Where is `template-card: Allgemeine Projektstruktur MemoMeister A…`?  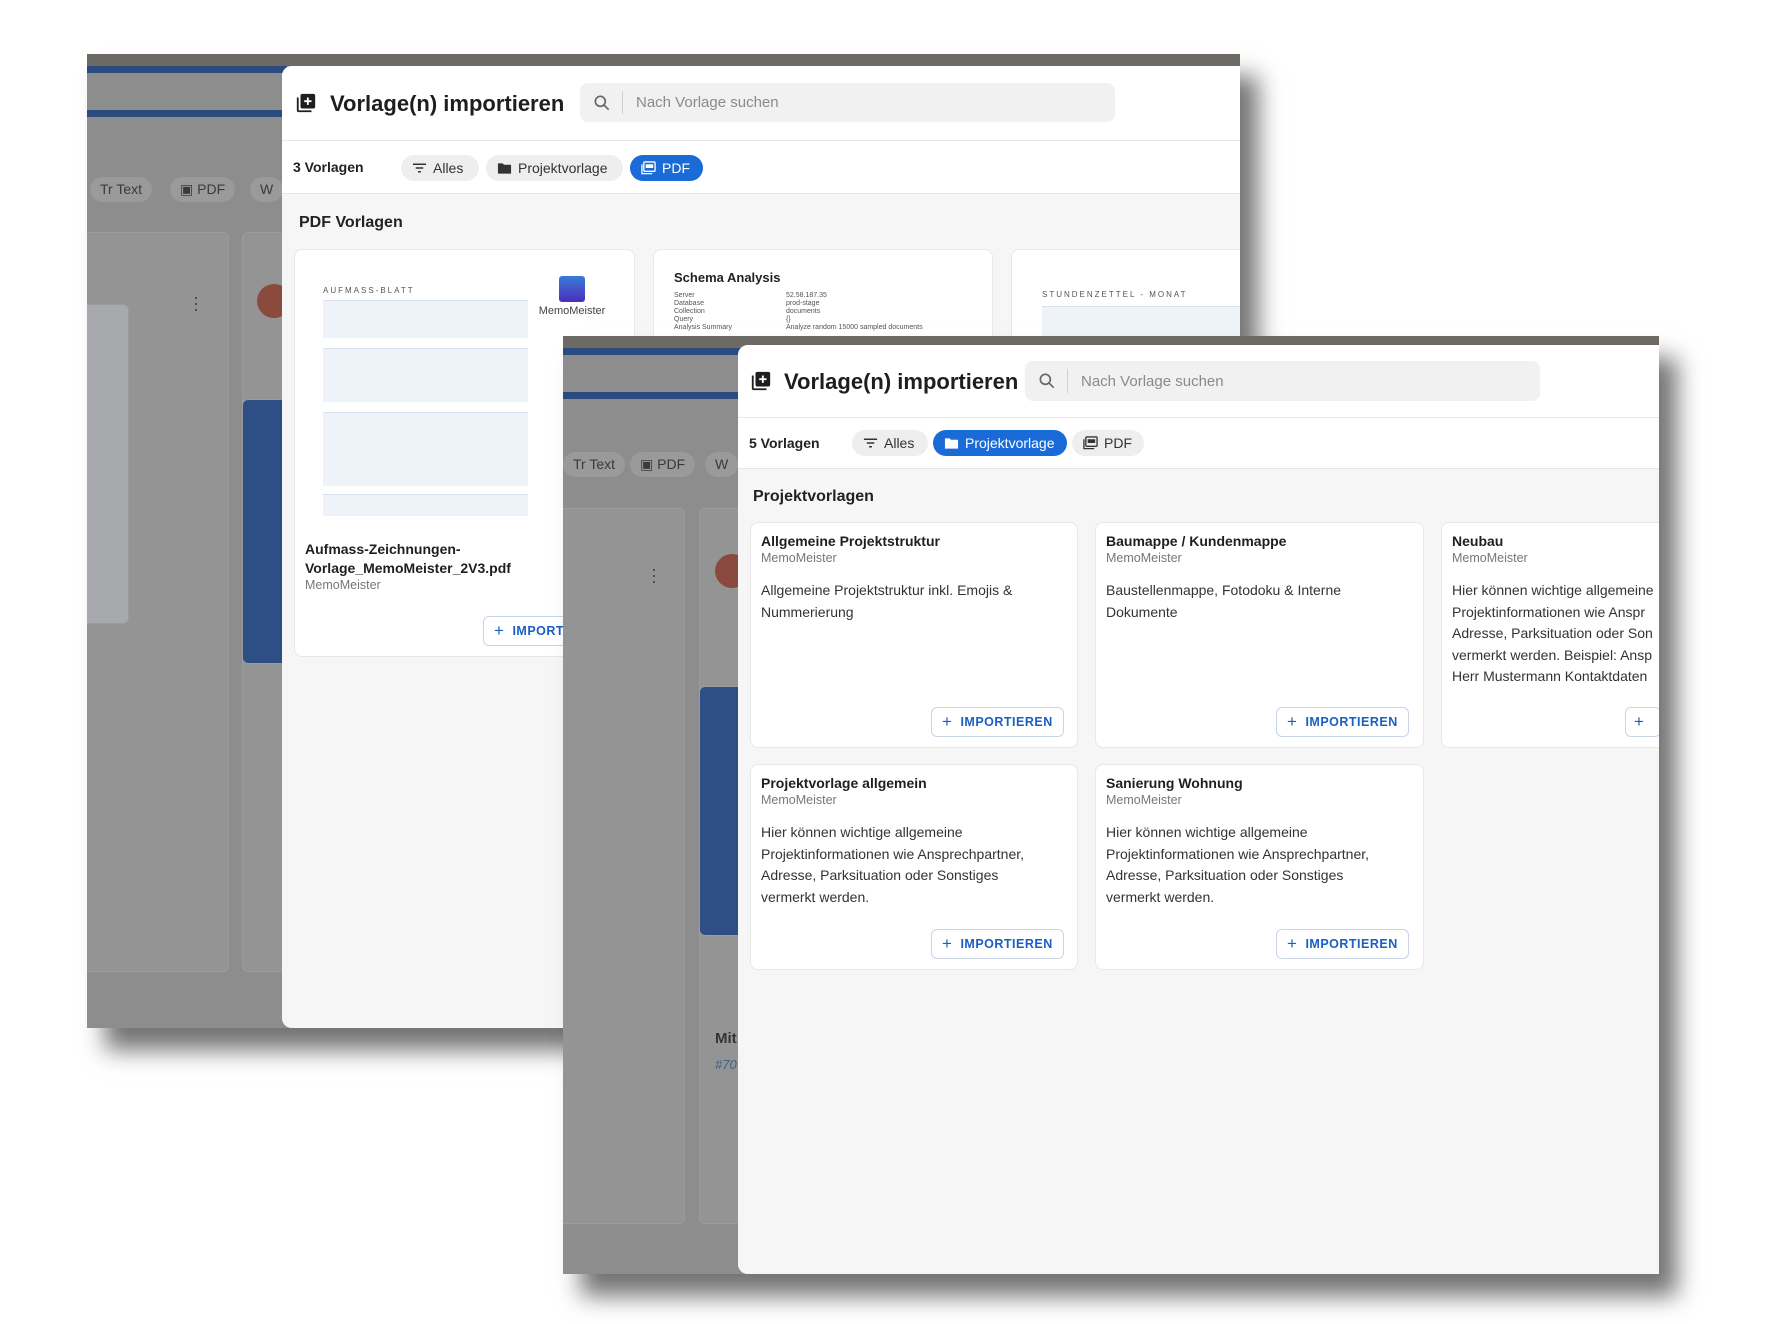
template-card: Allgemeine Projektstruktur MemoMeister A… is located at coordinates (914, 635).